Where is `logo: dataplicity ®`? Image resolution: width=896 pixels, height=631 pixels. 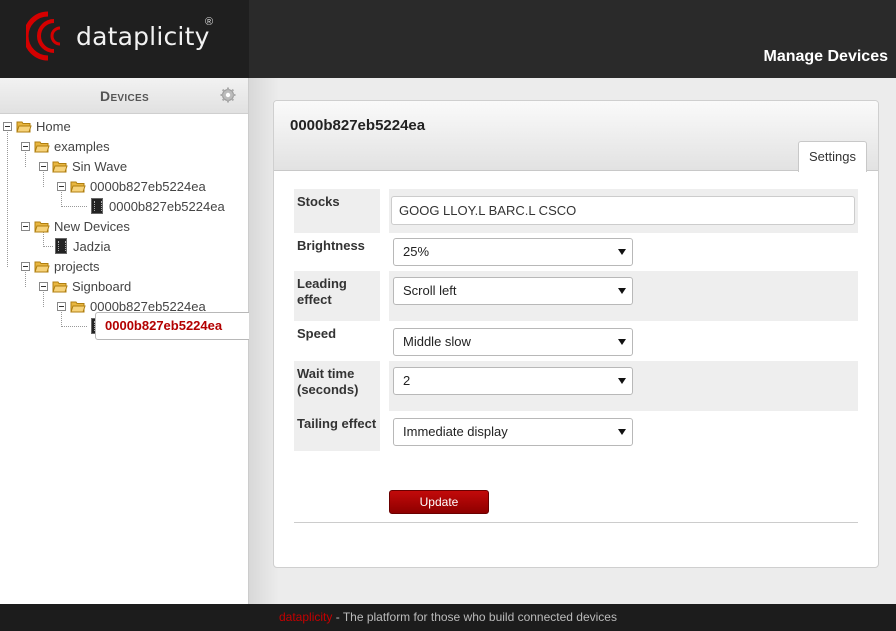
logo: dataplicity ® is located at coordinates (124, 39).